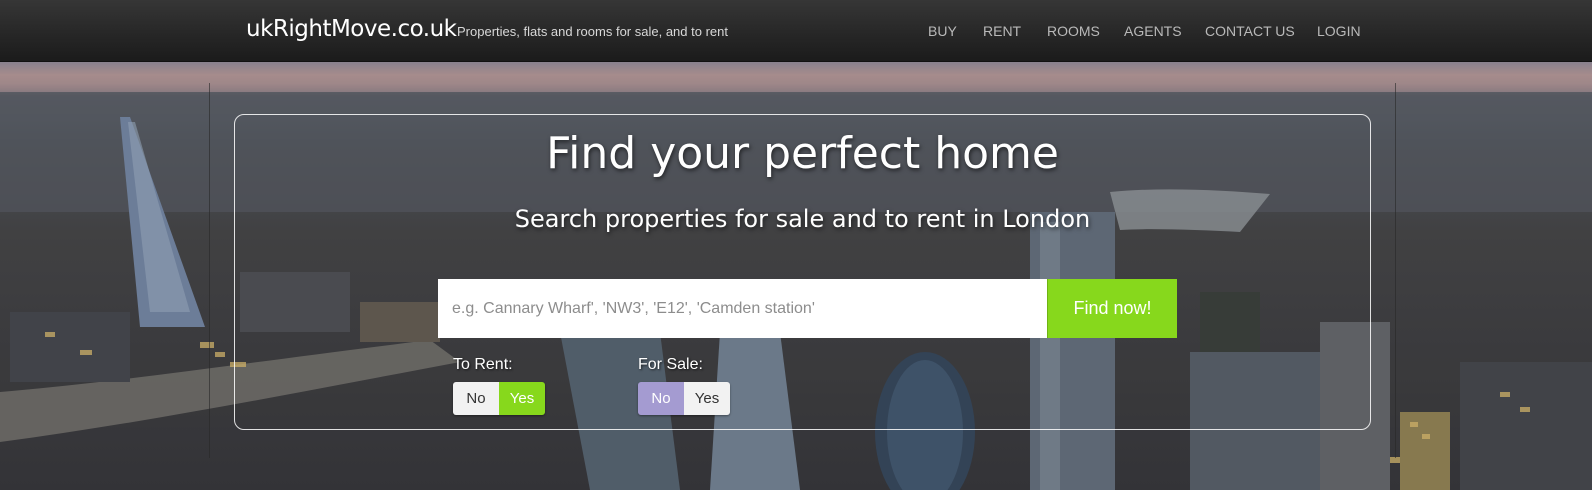 The image size is (1592, 490). I want to click on nav-buy: BUY, so click(942, 31).